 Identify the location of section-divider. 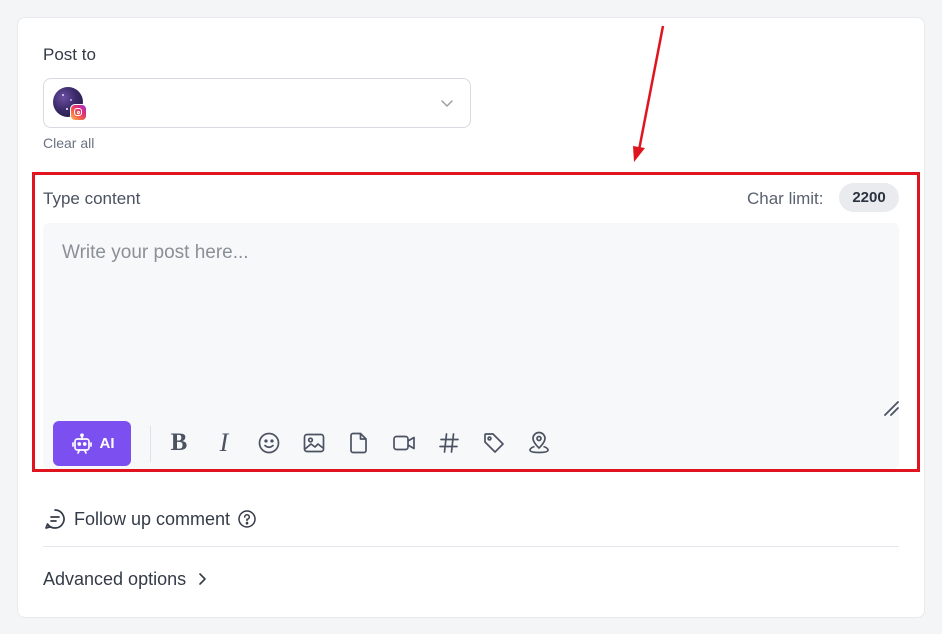
(471, 546).